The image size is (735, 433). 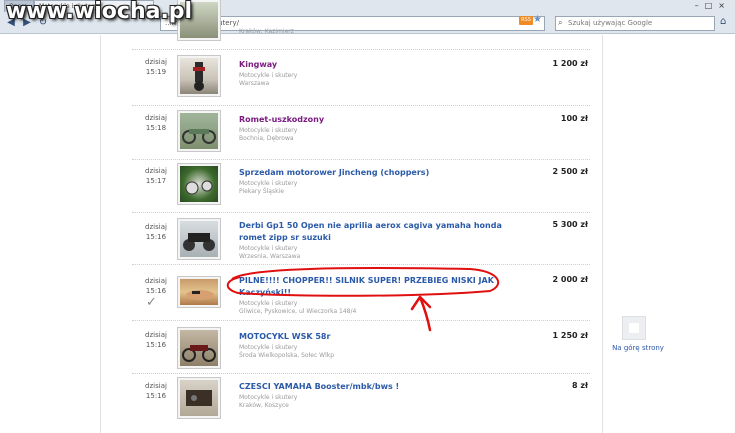 What do you see at coordinates (570, 224) in the screenshot?
I see `listing-price: 5 300 zł` at bounding box center [570, 224].